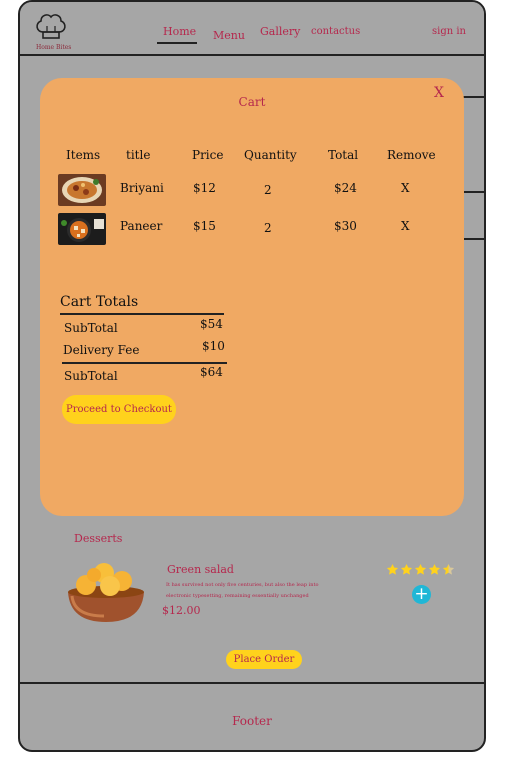 This screenshot has width=507, height=768. Describe the element at coordinates (142, 188) in the screenshot. I see `item-title: Briyani` at that location.